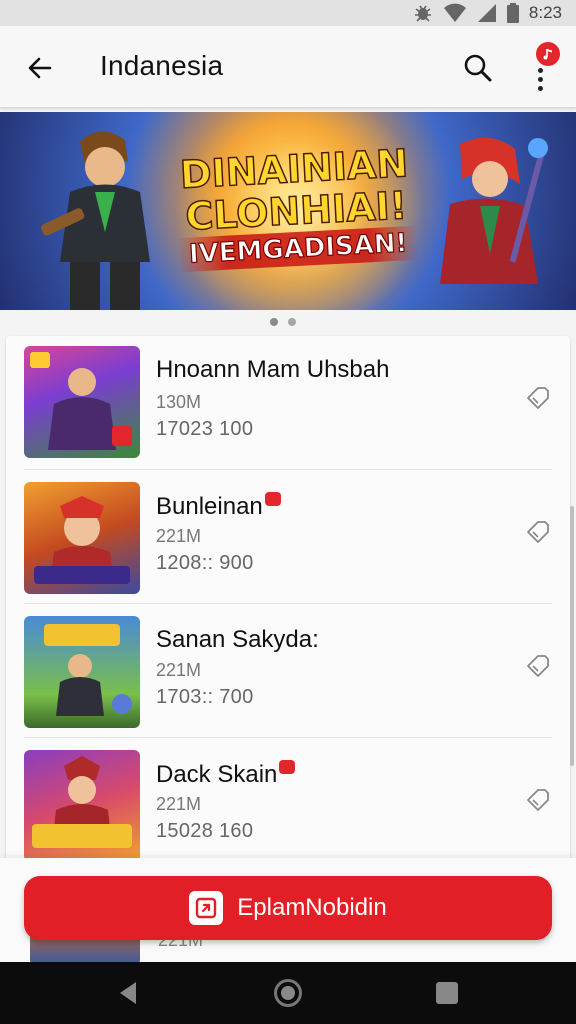 This screenshot has height=1024, width=576. I want to click on game-downloads: 17023 100, so click(205, 429).